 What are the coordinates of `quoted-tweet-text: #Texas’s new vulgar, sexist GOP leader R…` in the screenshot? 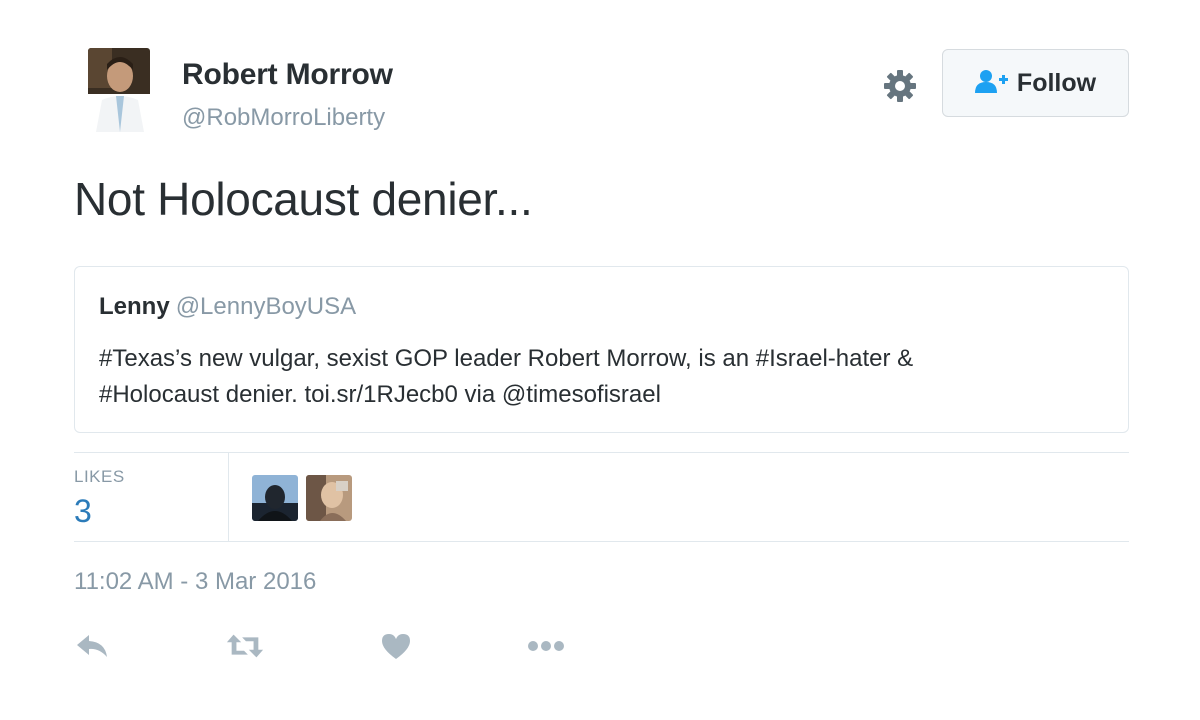 It's located at (601, 377).